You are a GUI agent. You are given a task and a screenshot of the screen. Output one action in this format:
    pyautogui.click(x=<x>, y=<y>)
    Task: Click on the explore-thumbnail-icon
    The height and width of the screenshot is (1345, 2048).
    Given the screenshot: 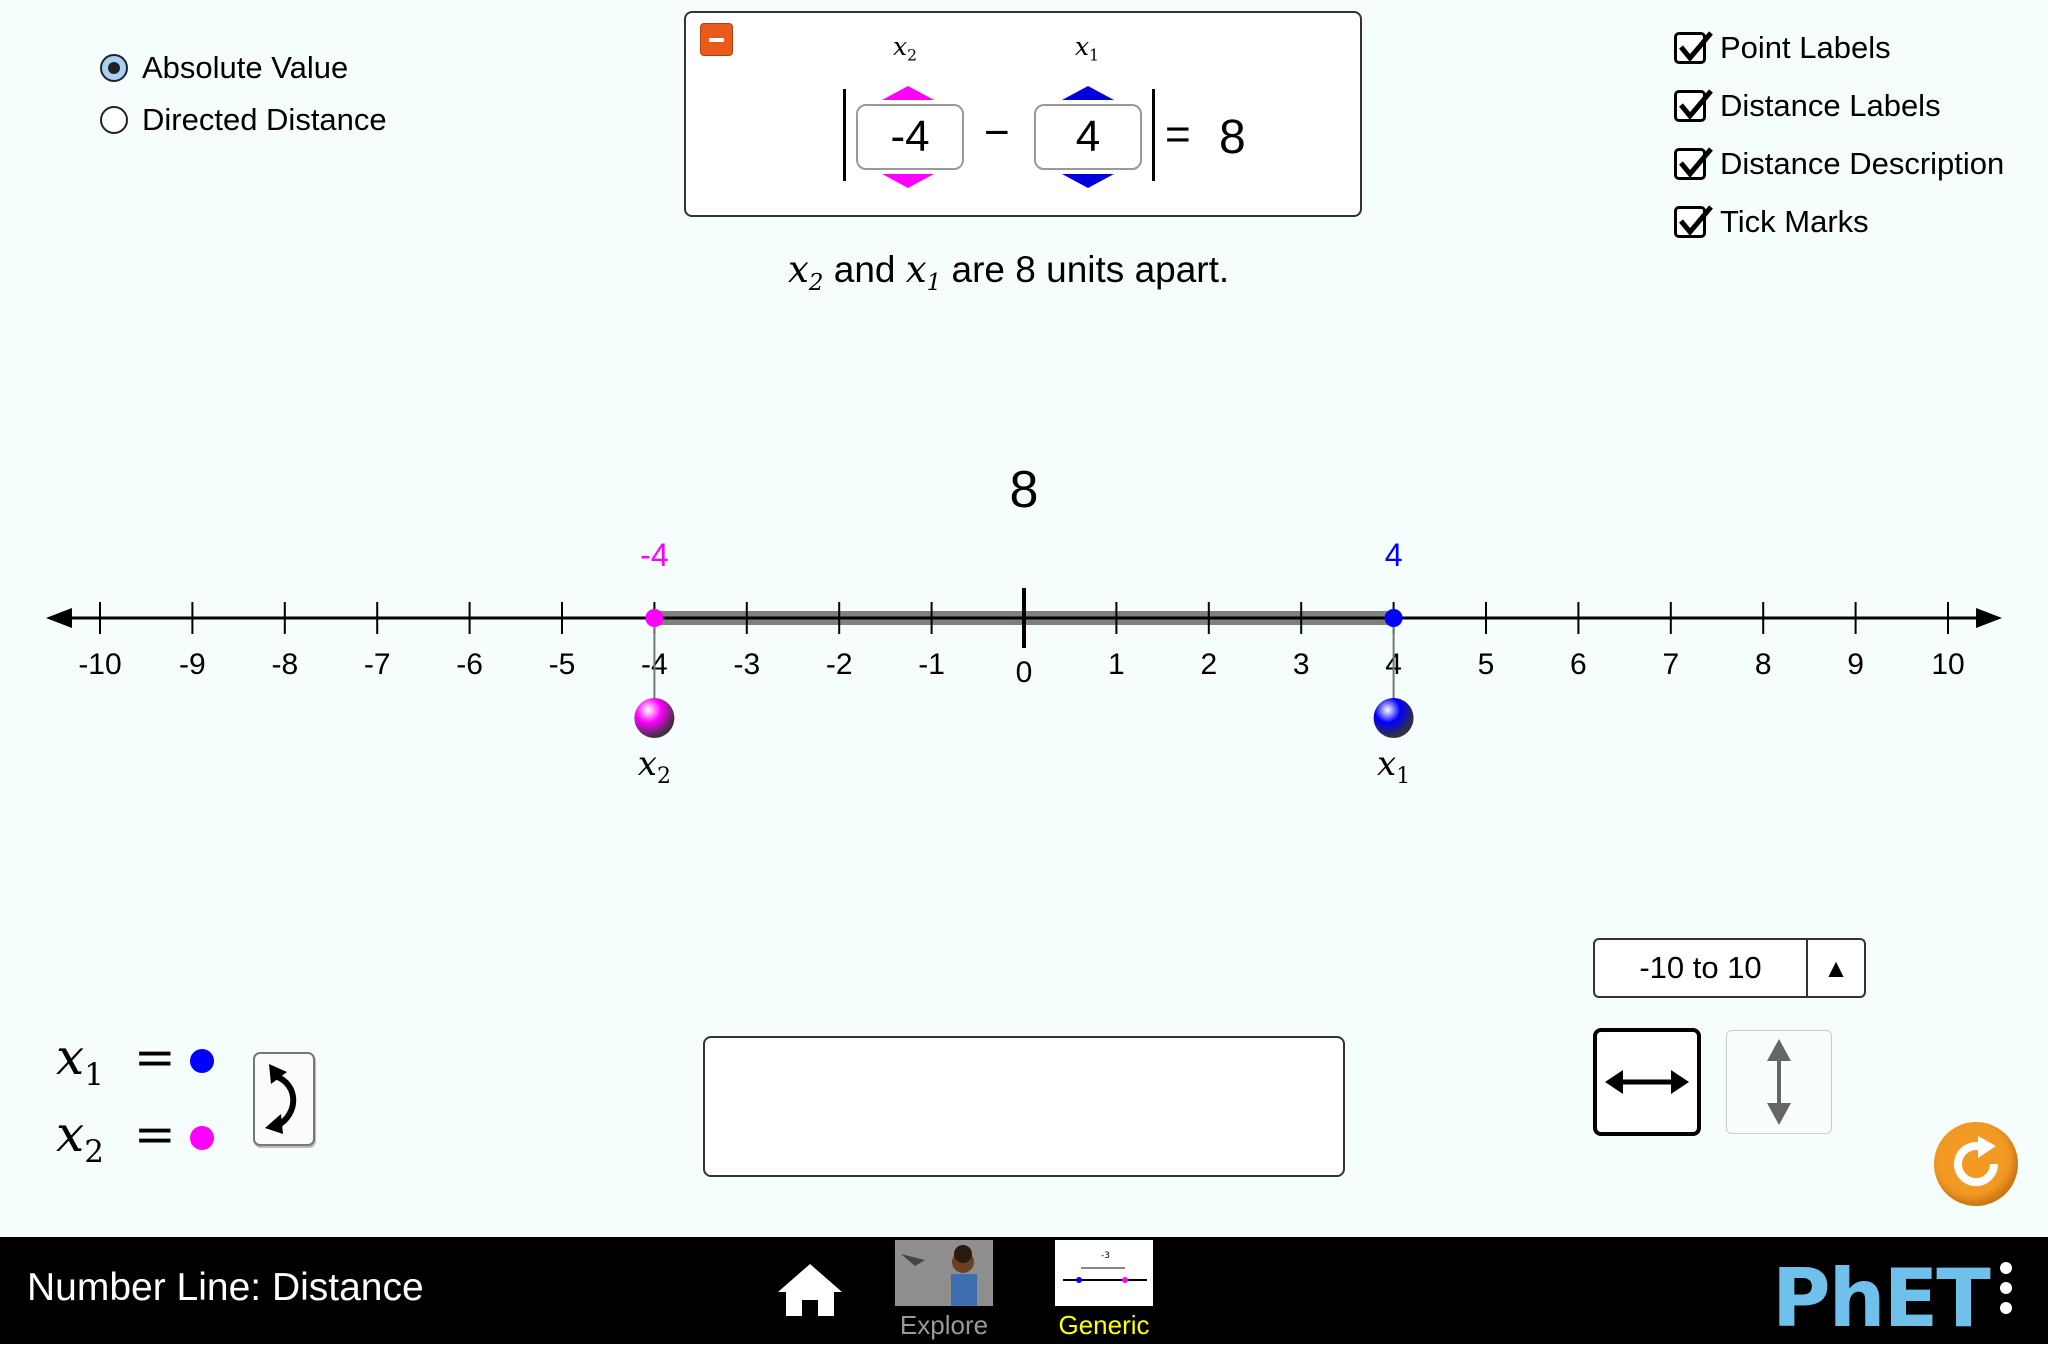 What is the action you would take?
    pyautogui.click(x=944, y=1273)
    